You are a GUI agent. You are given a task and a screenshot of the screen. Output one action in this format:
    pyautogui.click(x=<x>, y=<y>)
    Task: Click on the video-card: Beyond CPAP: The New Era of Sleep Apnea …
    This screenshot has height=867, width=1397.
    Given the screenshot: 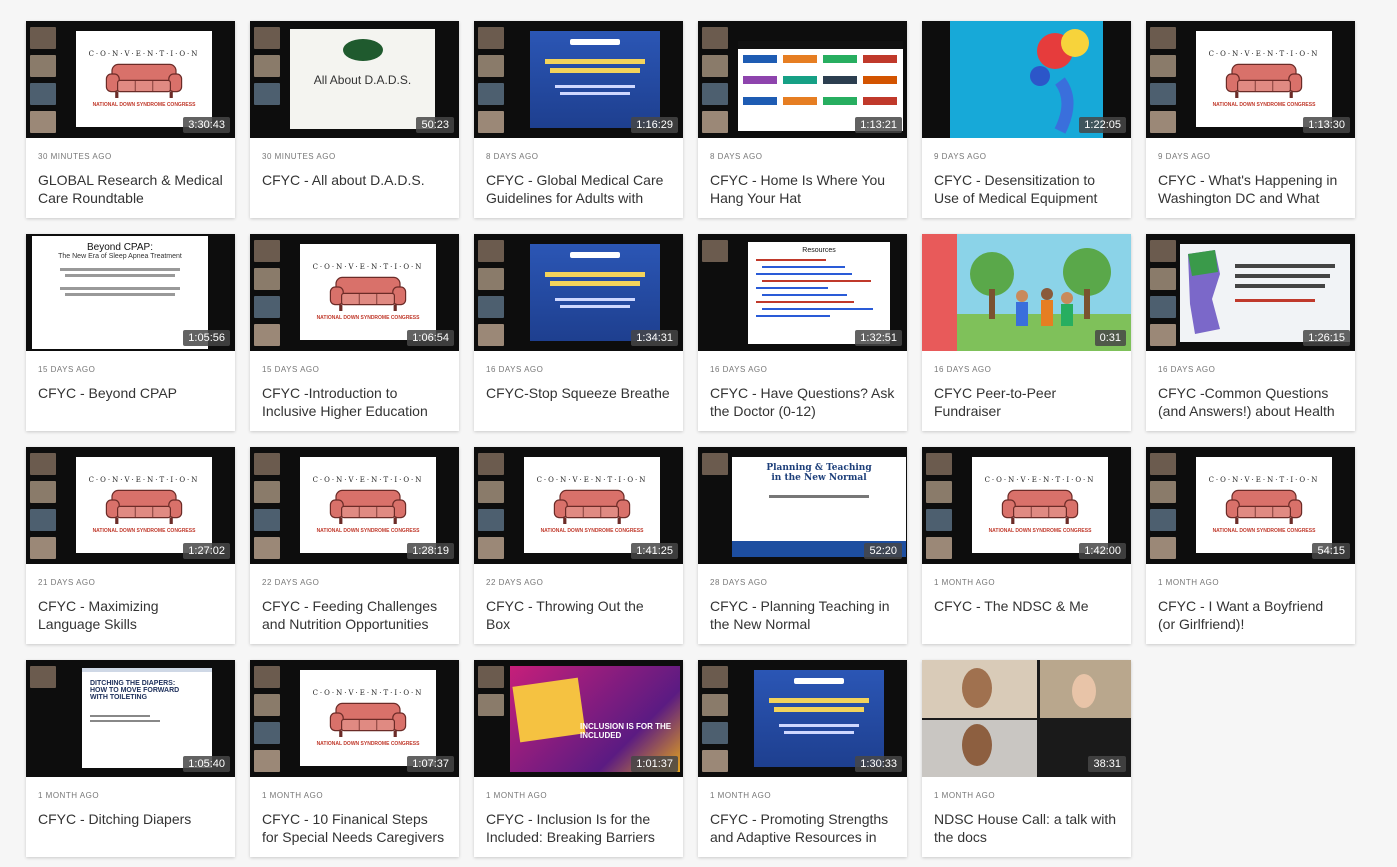 What is the action you would take?
    pyautogui.click(x=130, y=332)
    